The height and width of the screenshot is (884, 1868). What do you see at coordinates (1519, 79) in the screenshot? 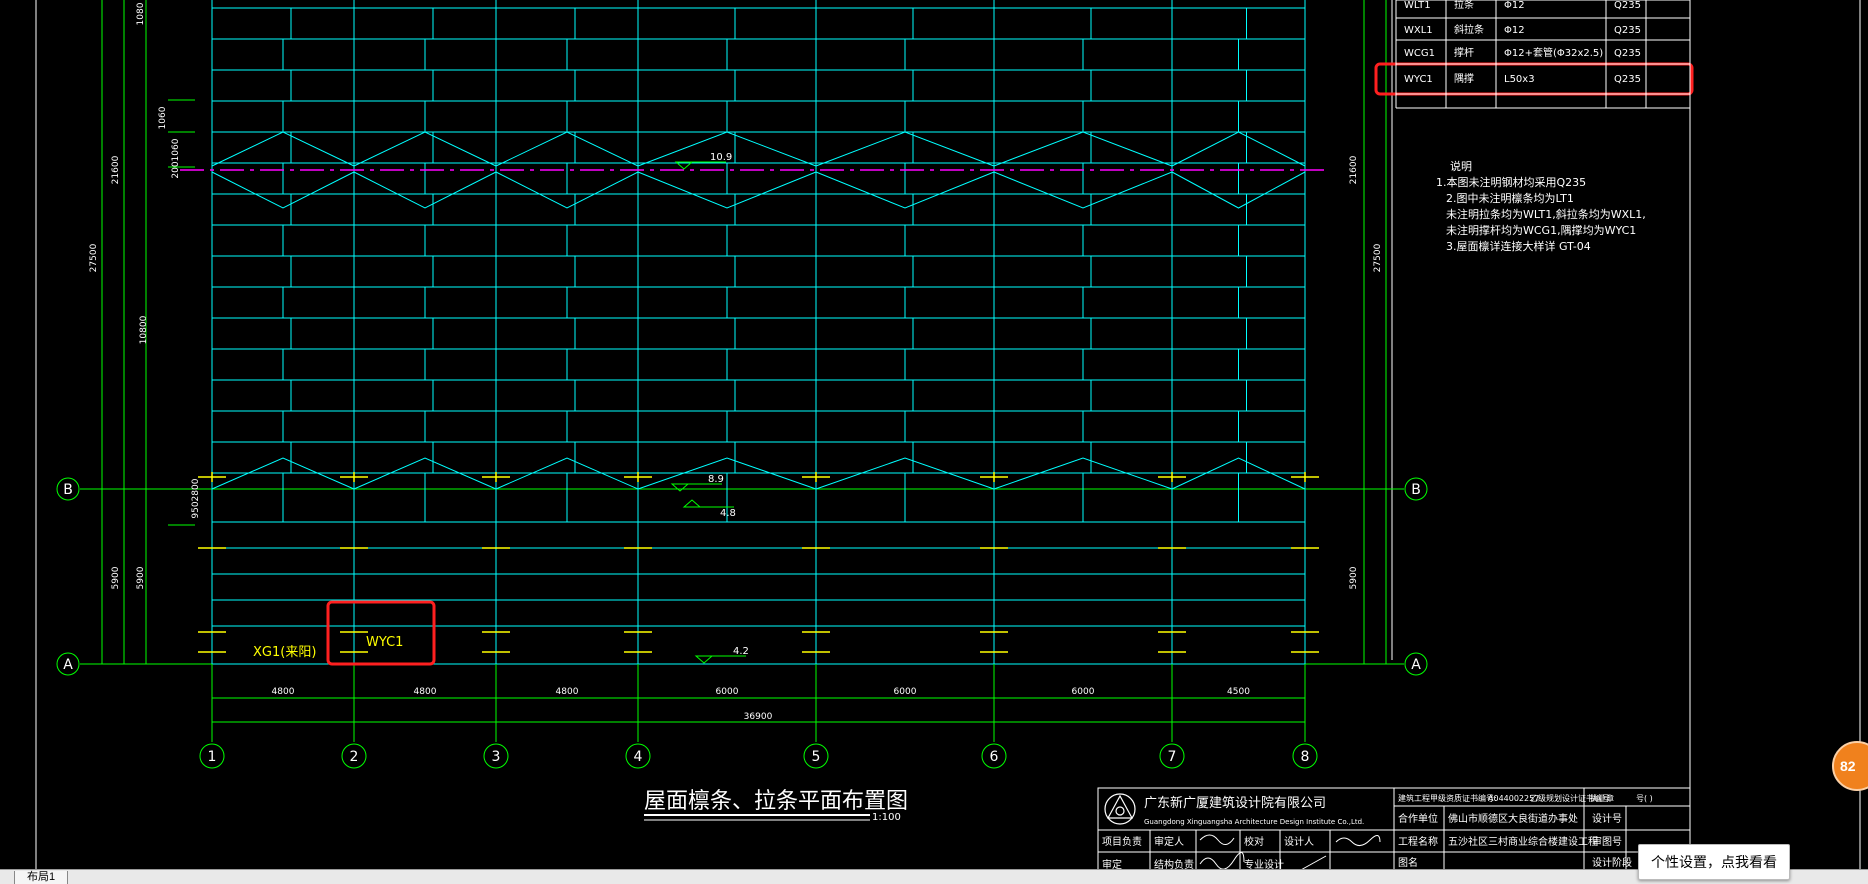
I see `table-cell: L50x3` at bounding box center [1519, 79].